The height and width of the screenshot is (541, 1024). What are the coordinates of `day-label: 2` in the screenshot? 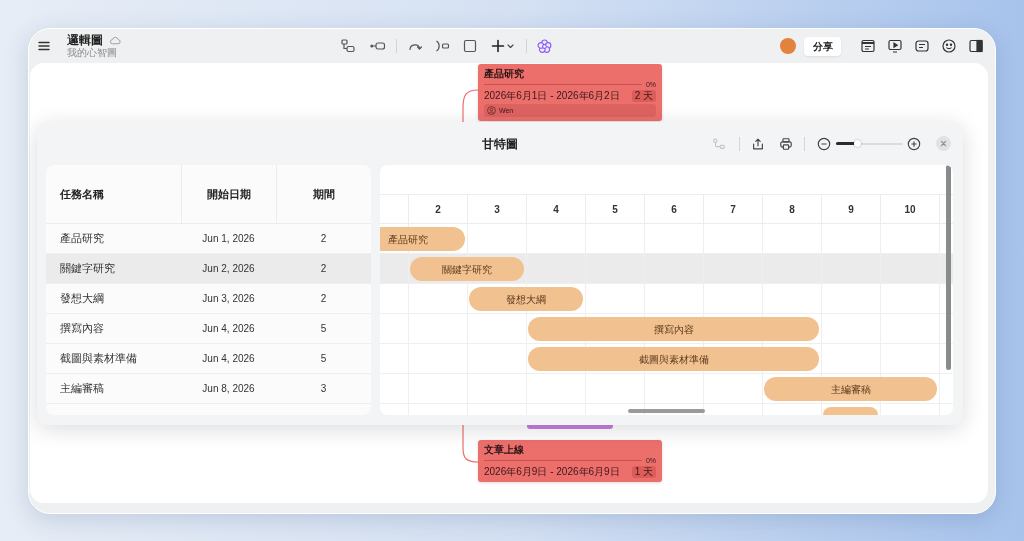 It's located at (438, 209).